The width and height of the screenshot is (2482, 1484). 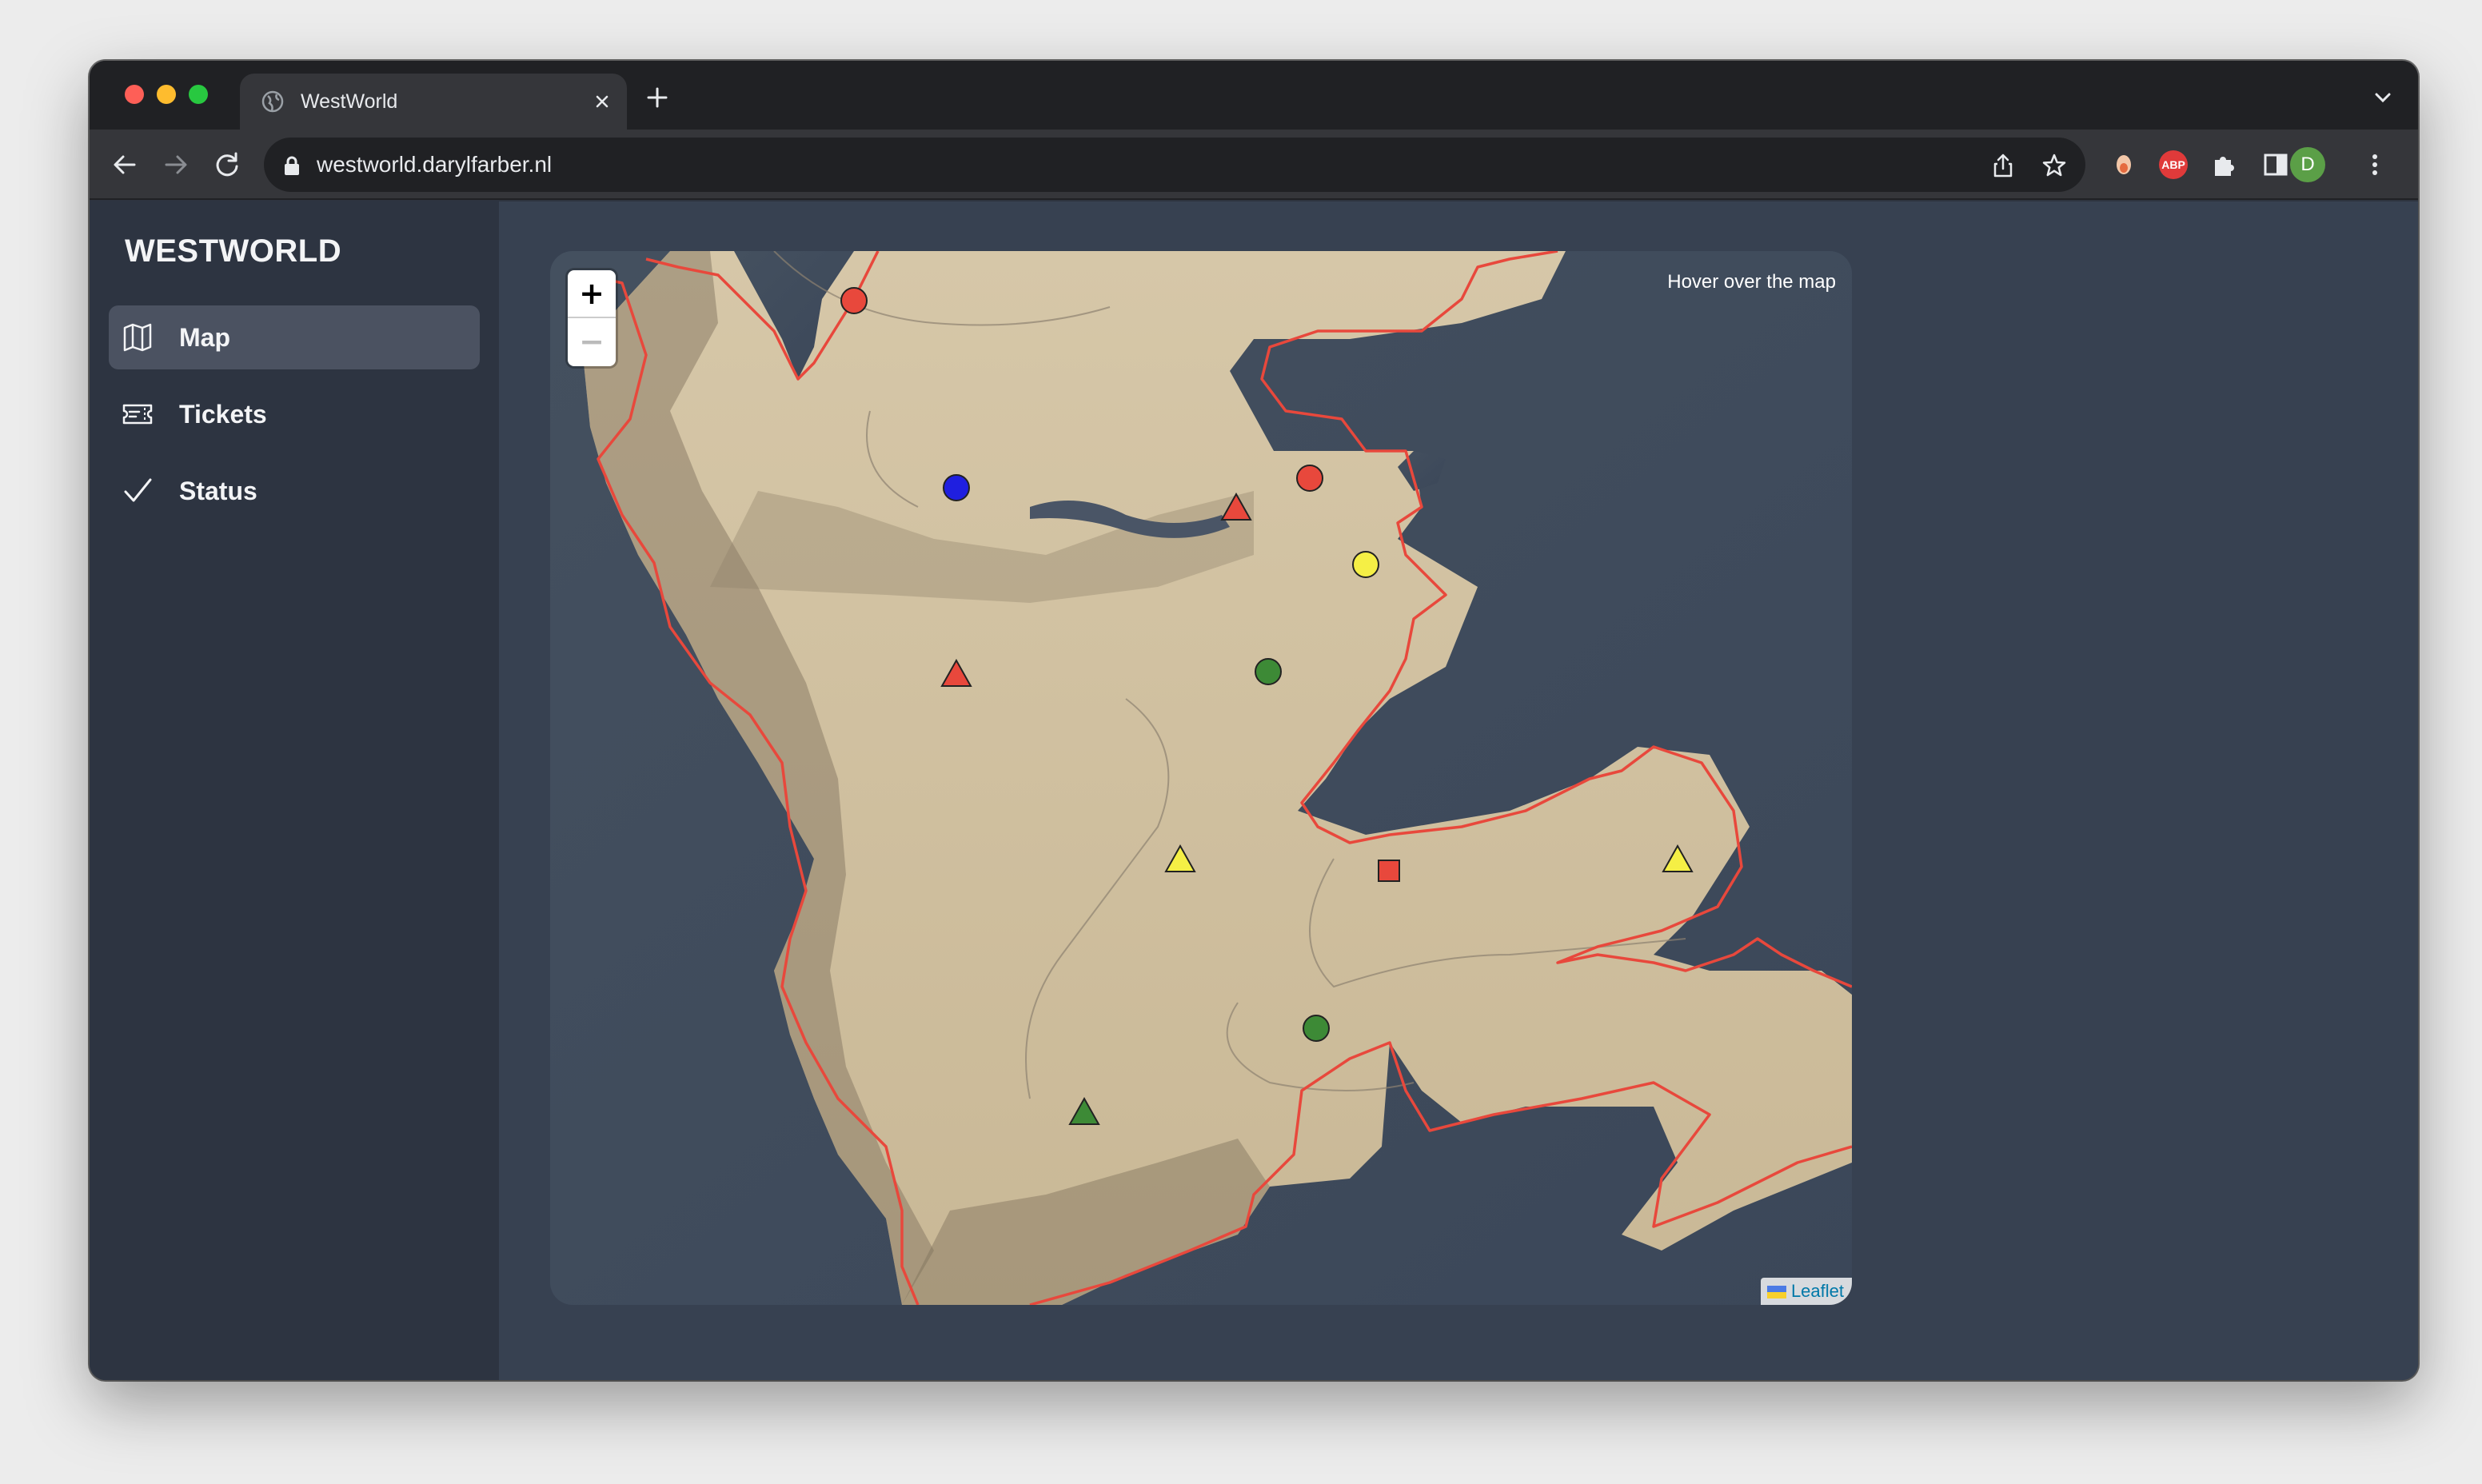 I want to click on lock-icon, so click(x=292, y=165).